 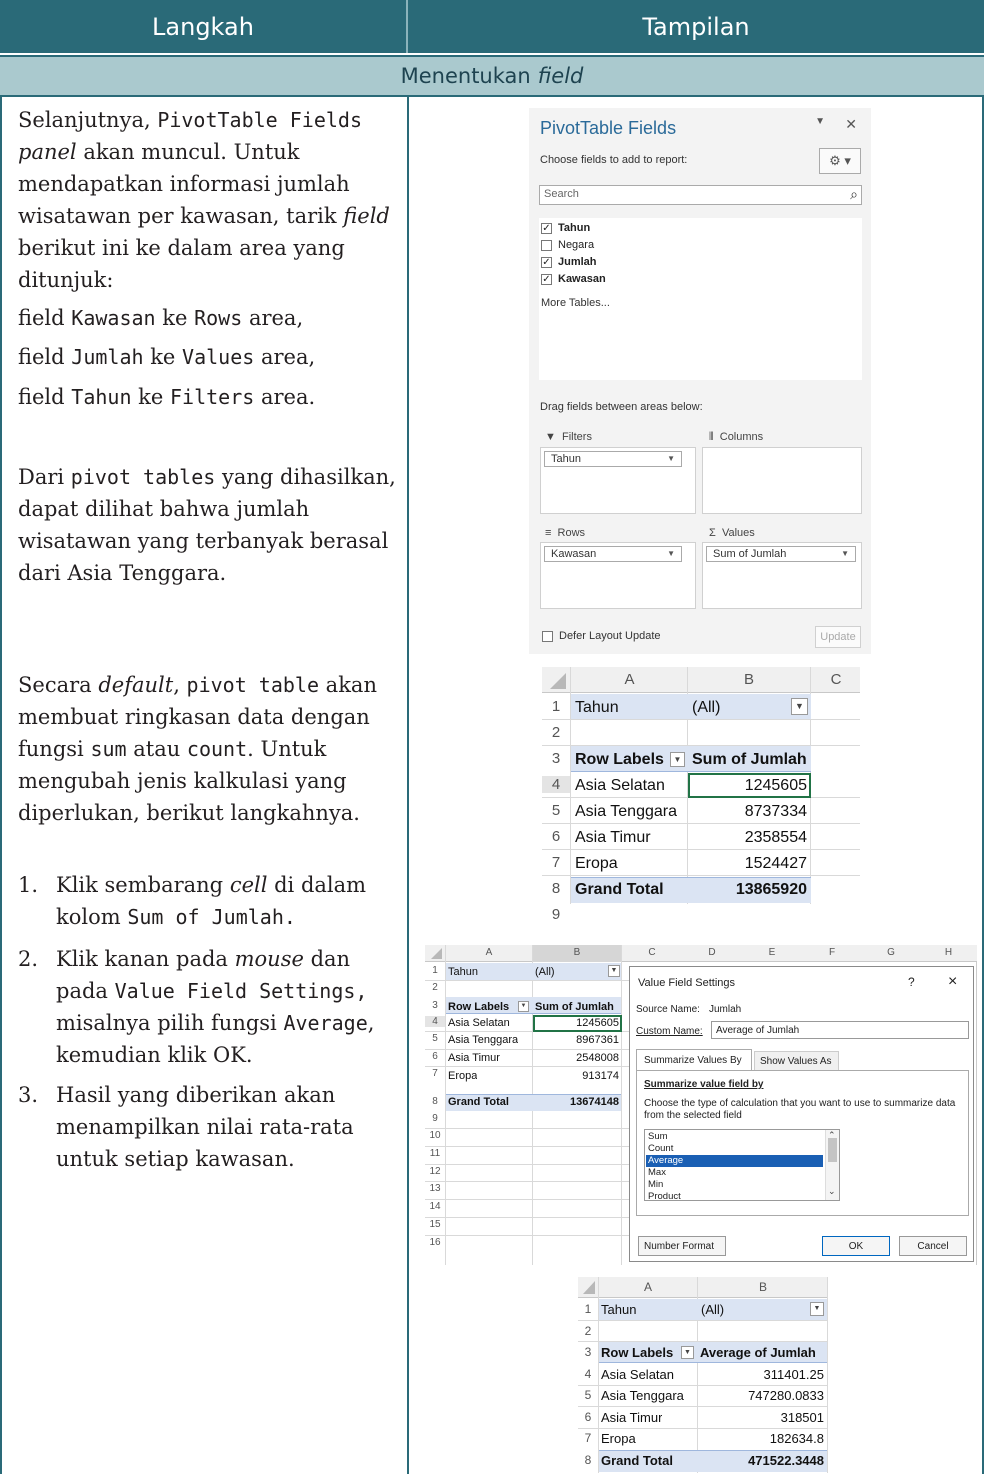 I want to click on option-product: Product, so click(x=664, y=1196).